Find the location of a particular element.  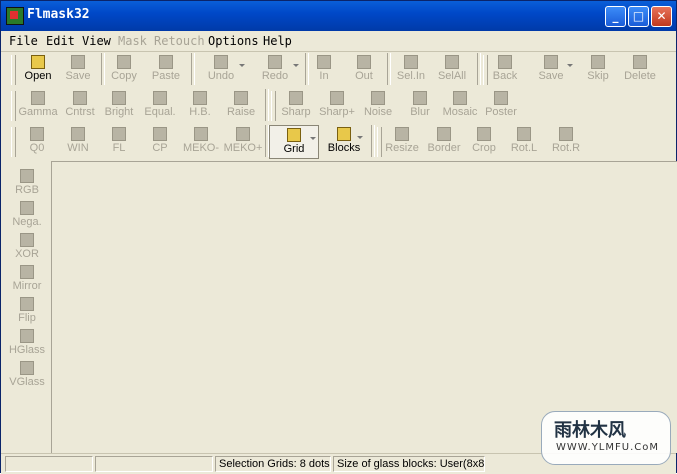

redo-button: Redo is located at coordinates (275, 70).